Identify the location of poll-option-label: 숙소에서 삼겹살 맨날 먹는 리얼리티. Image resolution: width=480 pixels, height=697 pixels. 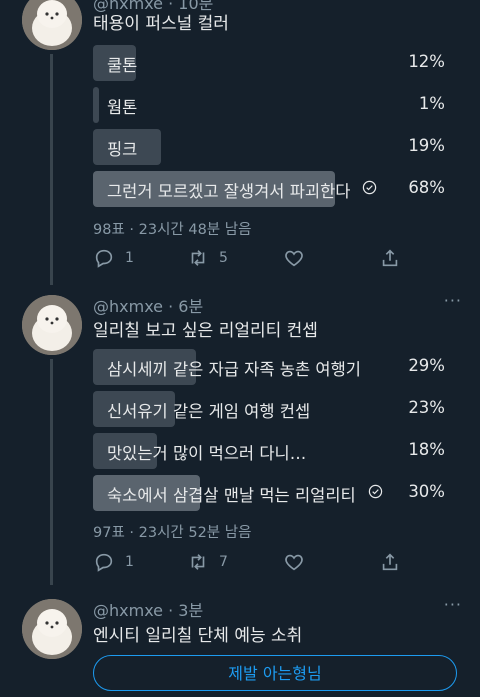
(231, 495).